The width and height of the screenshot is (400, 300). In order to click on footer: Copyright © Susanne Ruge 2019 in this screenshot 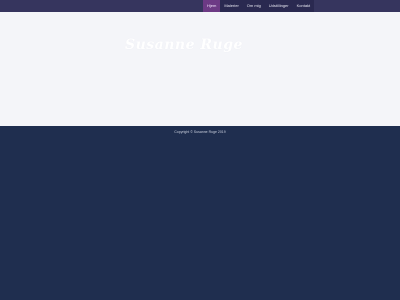, I will do `click(200, 130)`.